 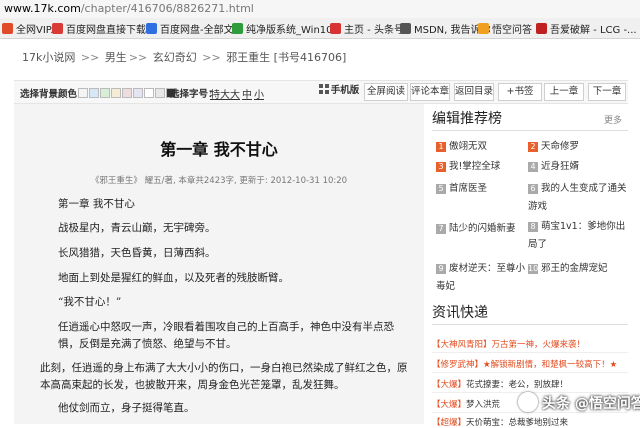 What do you see at coordinates (517, 423) in the screenshot?
I see `news-text: 天价萌宝：总裁爹地别过来` at bounding box center [517, 423].